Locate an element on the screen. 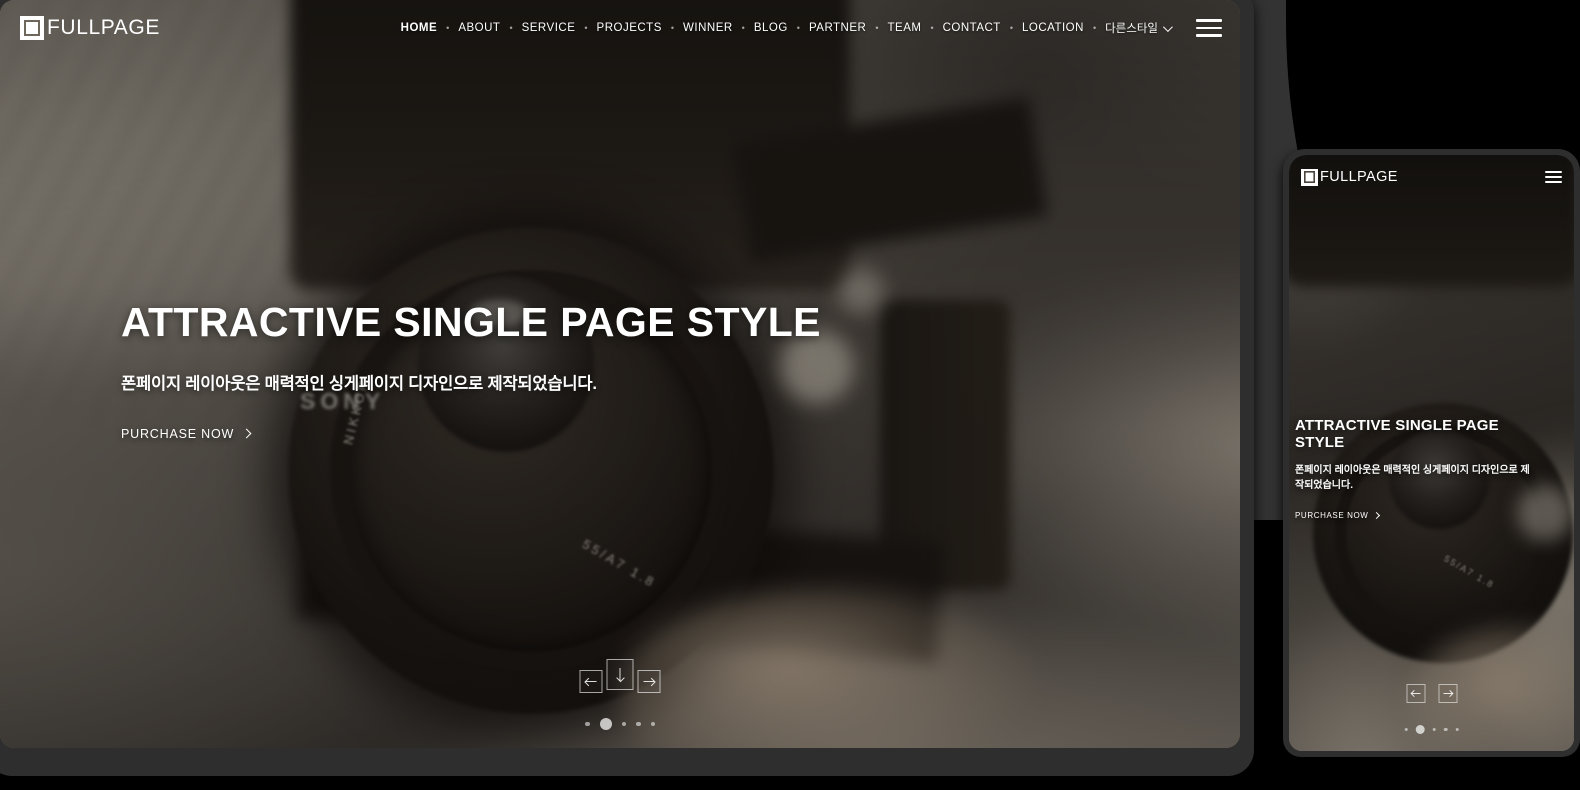 This screenshot has height=790, width=1580. mobile-hamburger-icon is located at coordinates (1553, 177).